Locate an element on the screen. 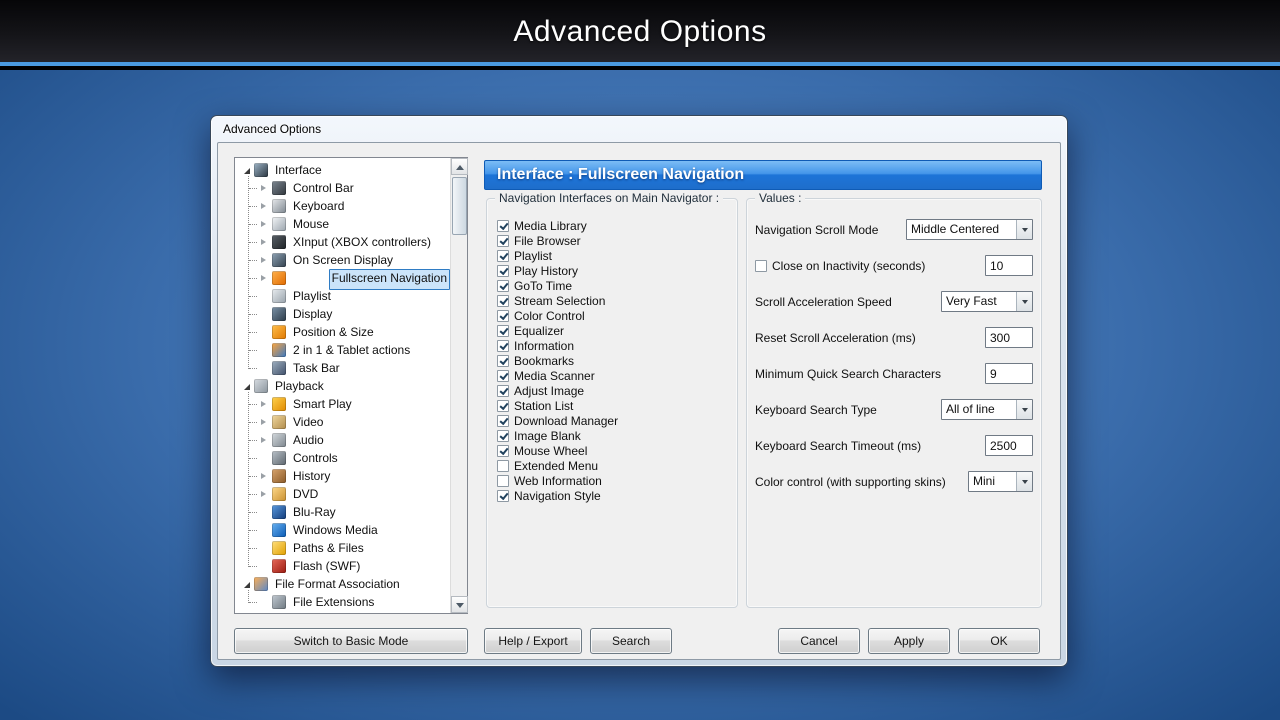 The width and height of the screenshot is (1280, 720). nav-option-download-manager: Download Manager is located at coordinates (614, 420).